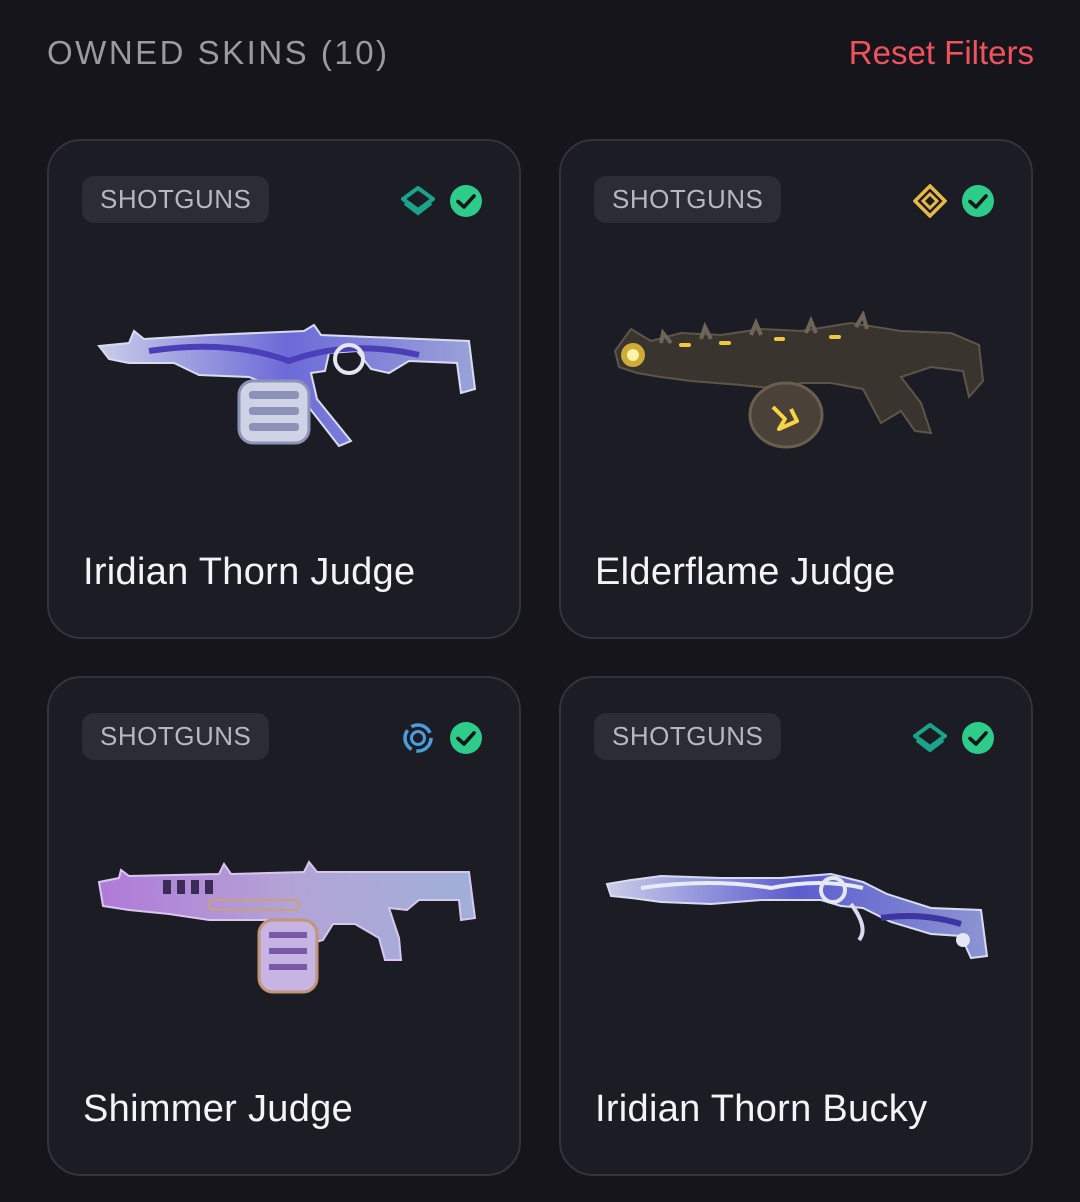 This screenshot has width=1080, height=1202. I want to click on skin-name: Iridian Thorn Bucky, so click(761, 1109).